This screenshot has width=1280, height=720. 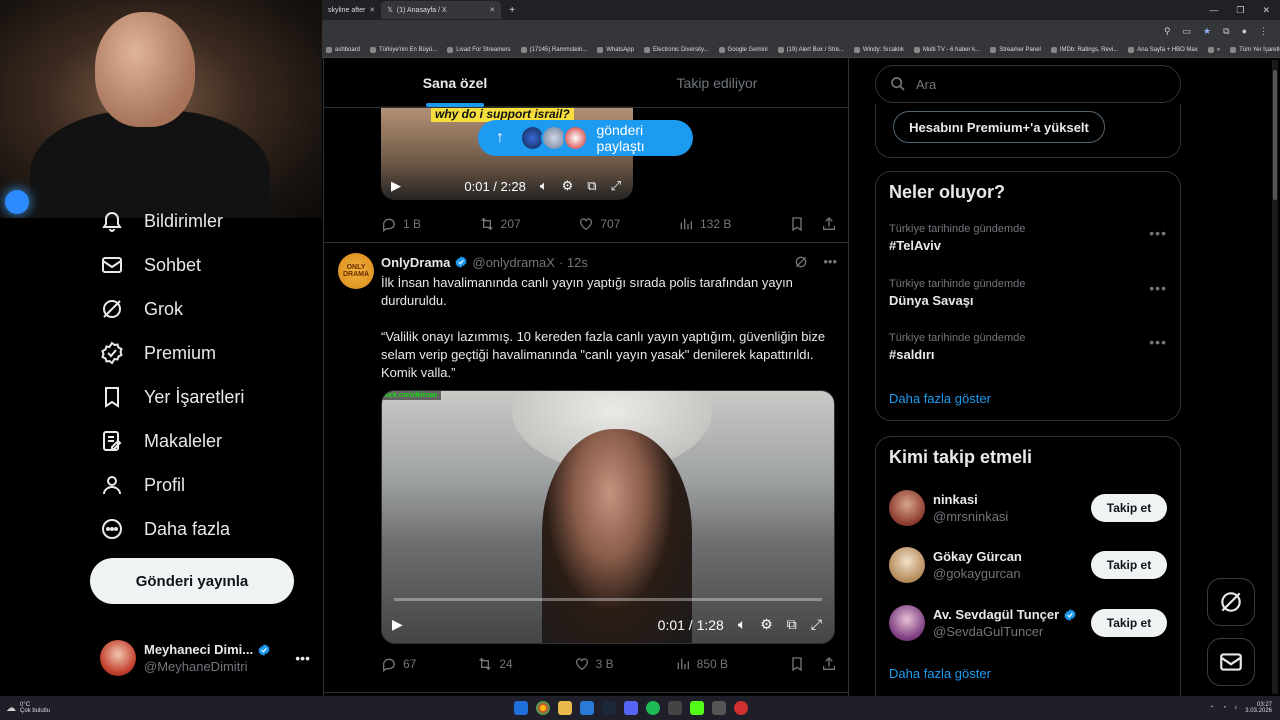 What do you see at coordinates (878, 49) in the screenshot?
I see `bookmark-item: Windy: Sıcaklık` at bounding box center [878, 49].